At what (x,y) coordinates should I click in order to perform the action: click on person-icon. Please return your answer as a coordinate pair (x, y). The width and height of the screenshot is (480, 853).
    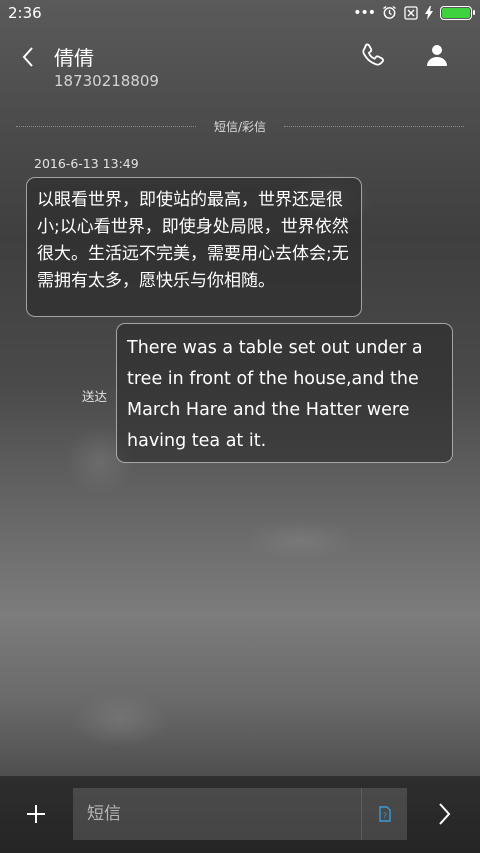
    Looking at the image, I should click on (437, 55).